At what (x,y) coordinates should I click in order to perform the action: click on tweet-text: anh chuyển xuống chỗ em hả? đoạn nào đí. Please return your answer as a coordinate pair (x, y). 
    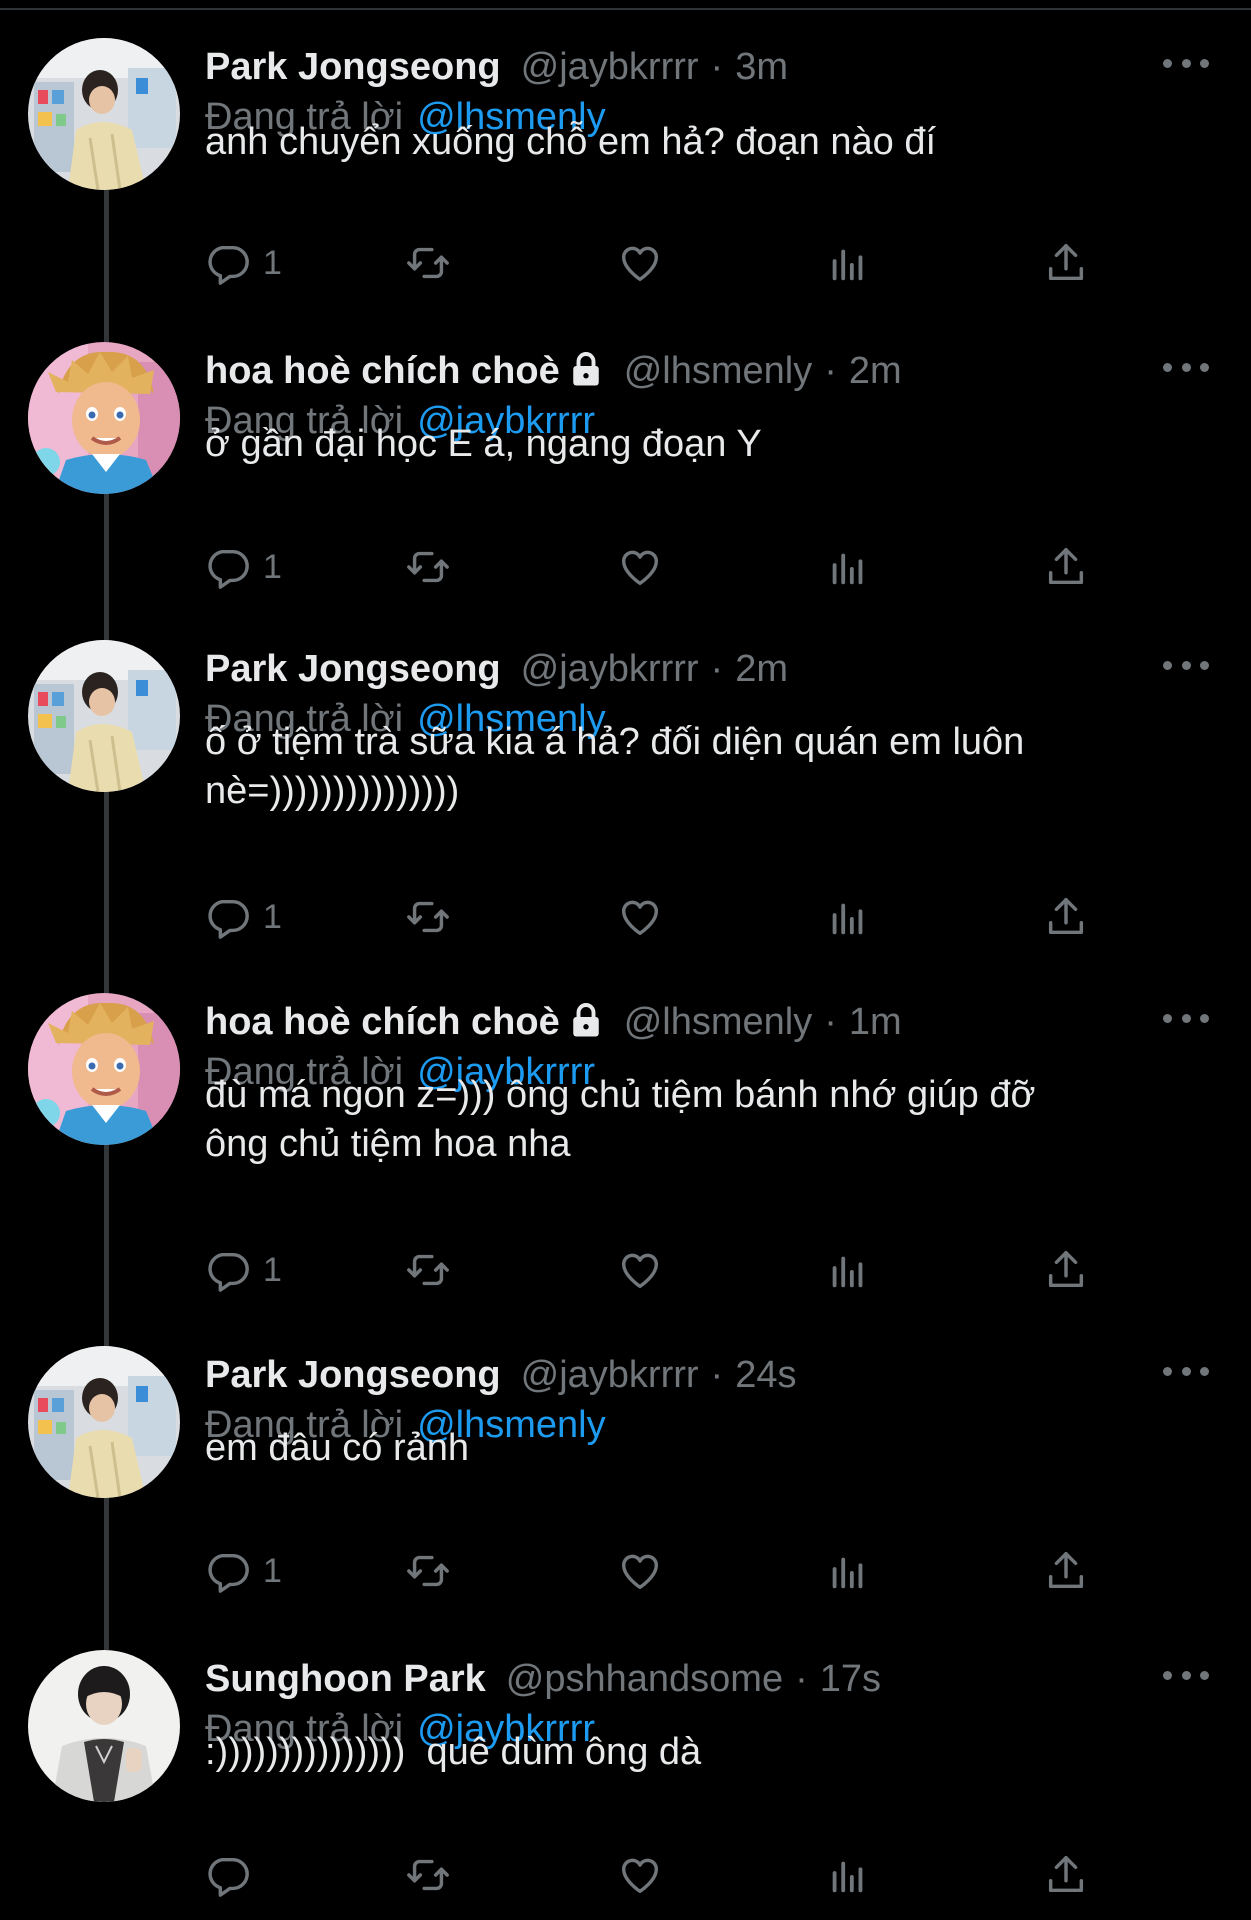
    Looking at the image, I should click on (695, 142).